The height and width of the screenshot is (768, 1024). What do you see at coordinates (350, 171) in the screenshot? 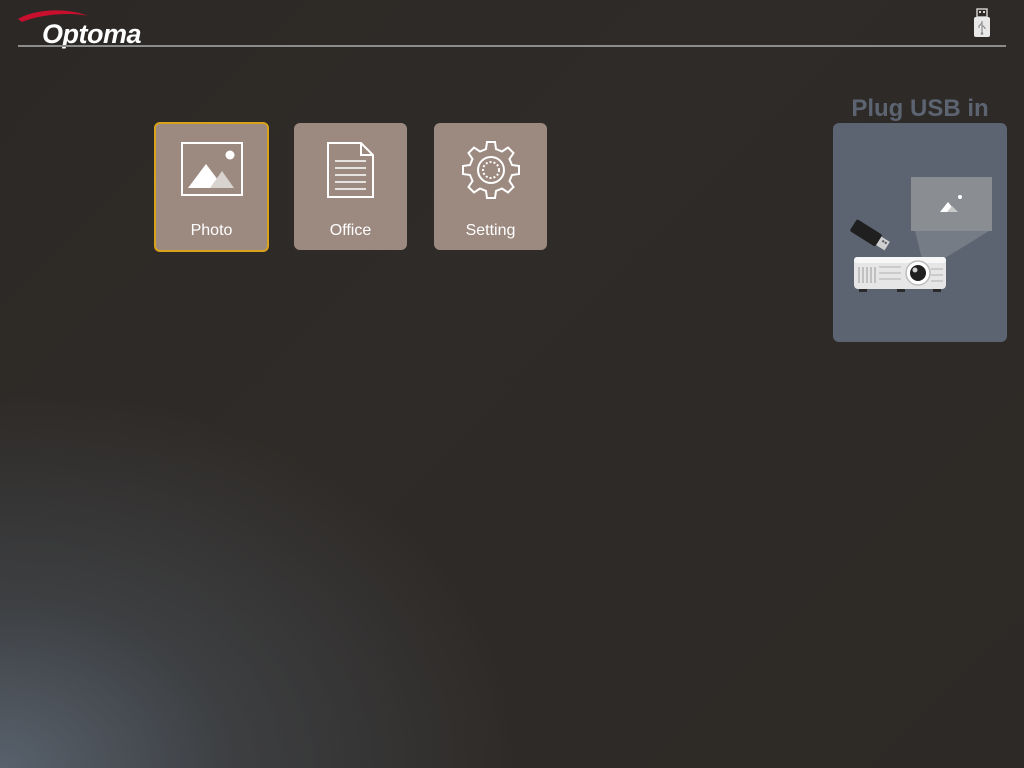
I see `document-icon` at bounding box center [350, 171].